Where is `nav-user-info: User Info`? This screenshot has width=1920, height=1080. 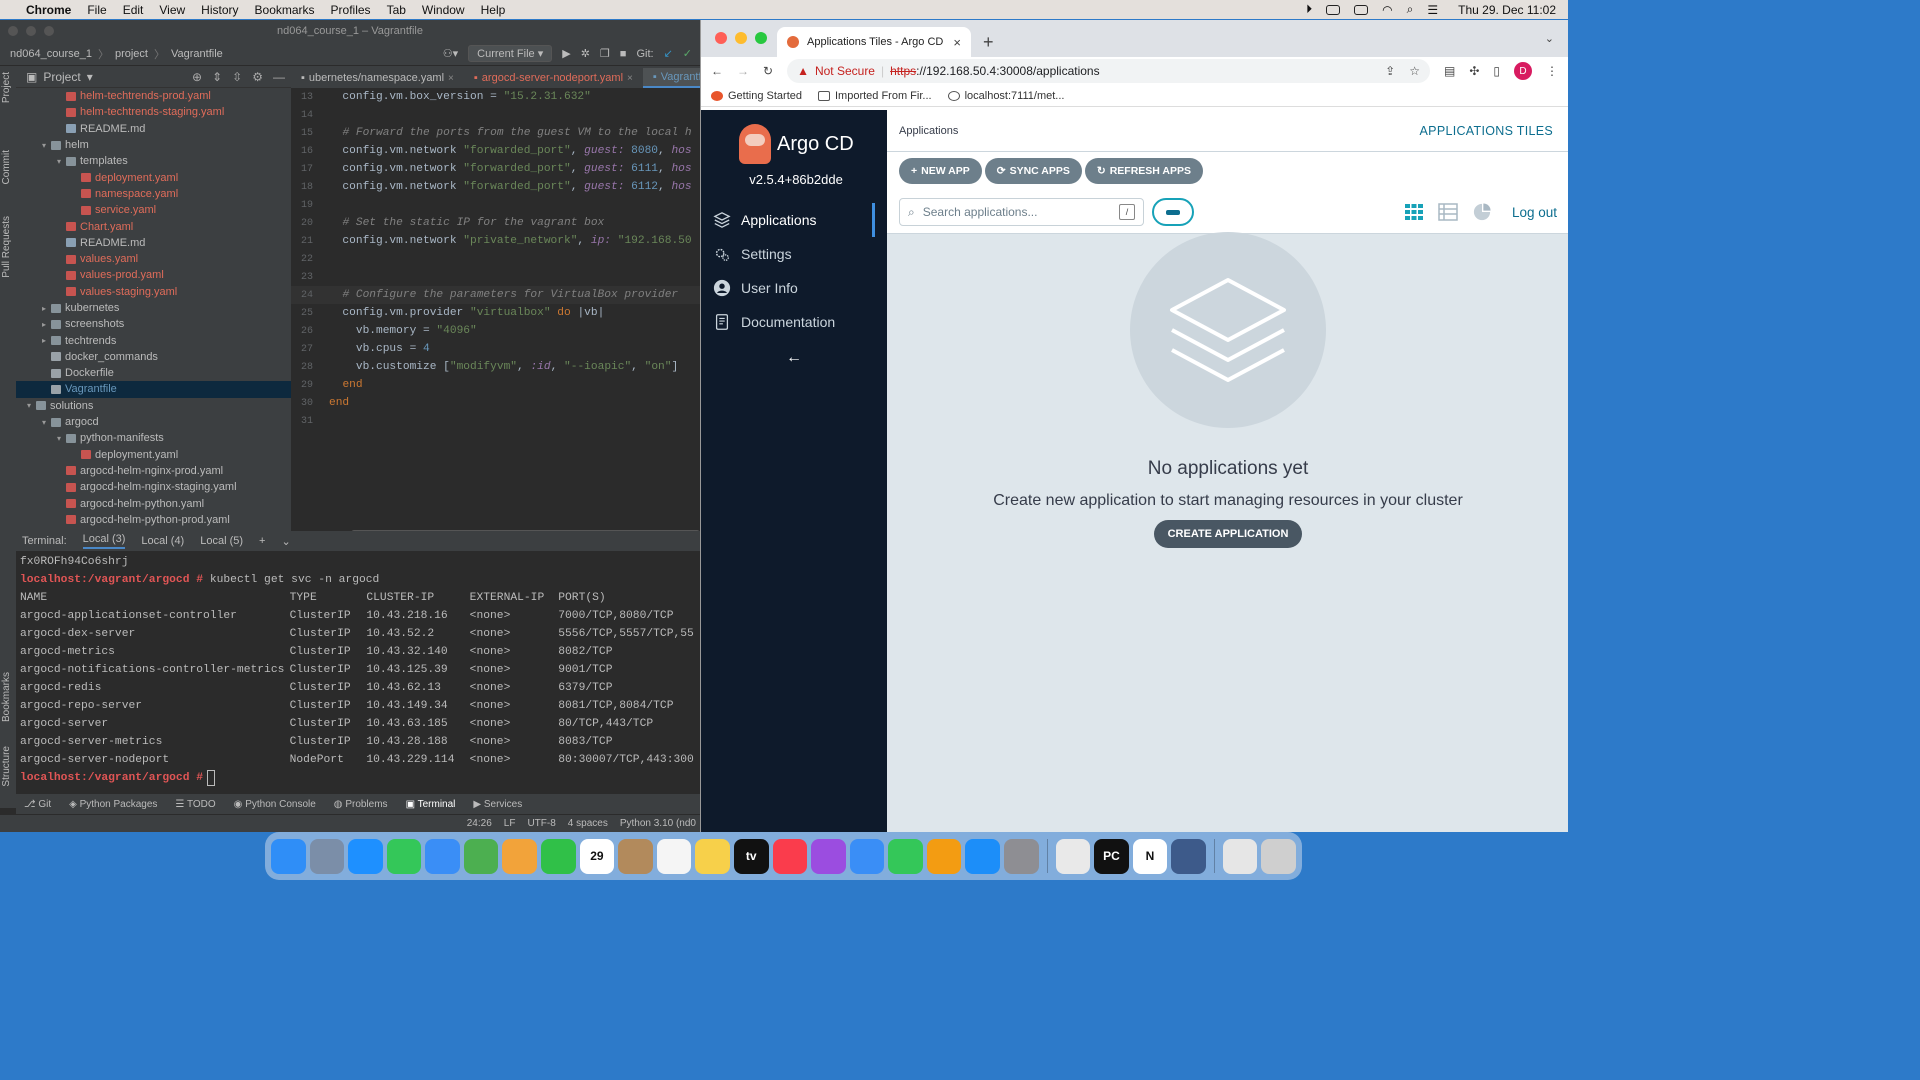 nav-user-info: User Info is located at coordinates (794, 288).